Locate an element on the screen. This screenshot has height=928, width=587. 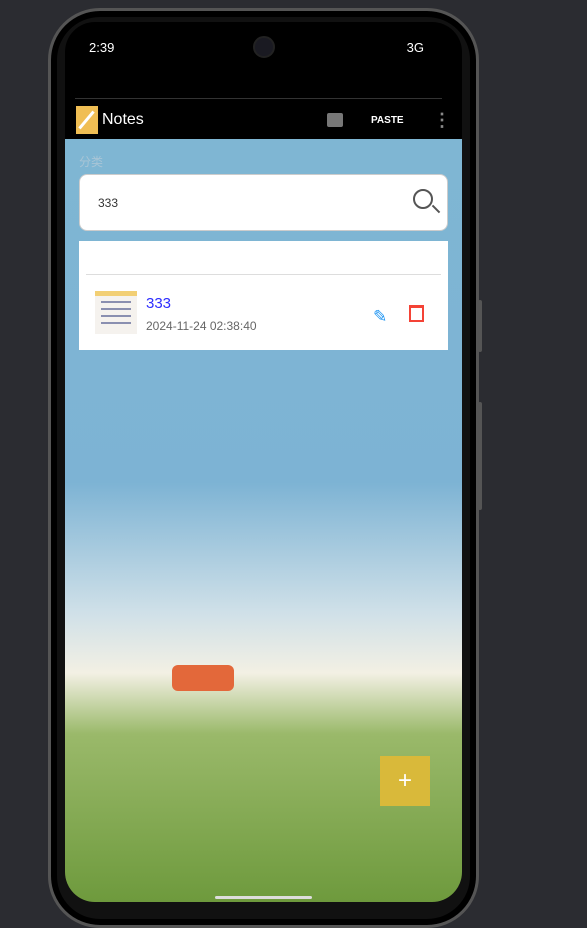
divider is located at coordinates (258, 98).